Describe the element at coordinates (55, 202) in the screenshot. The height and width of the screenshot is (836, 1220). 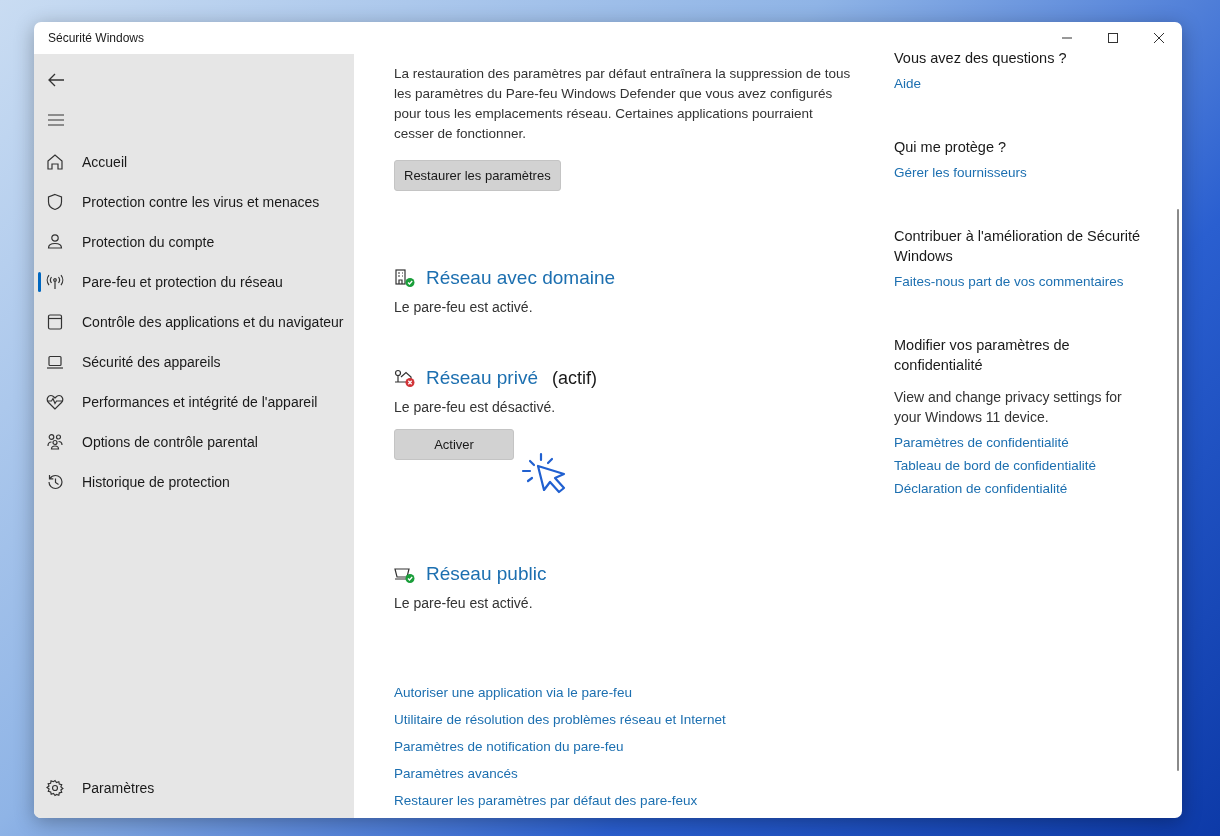
I see `shield-icon` at that location.